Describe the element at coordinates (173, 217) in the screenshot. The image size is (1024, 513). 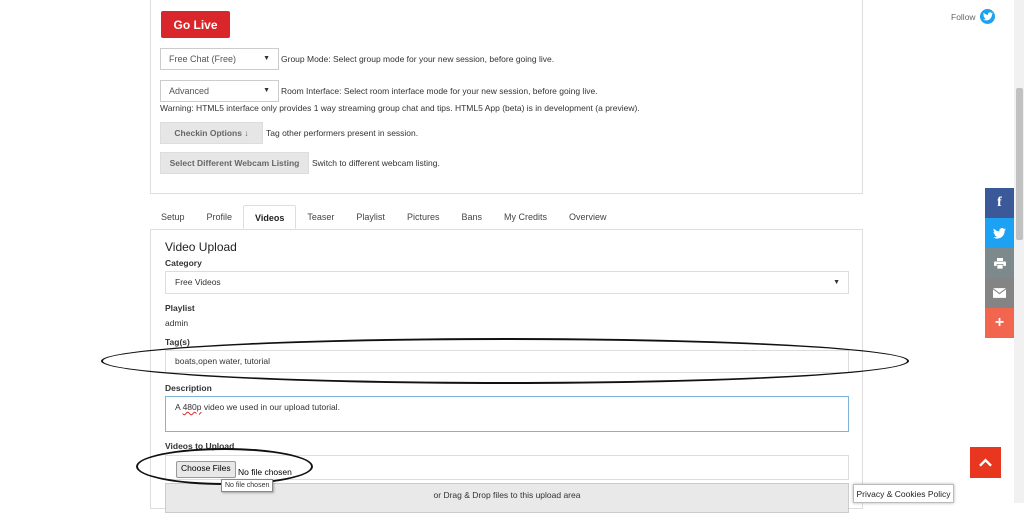
I see `tab-setup: Setup` at that location.